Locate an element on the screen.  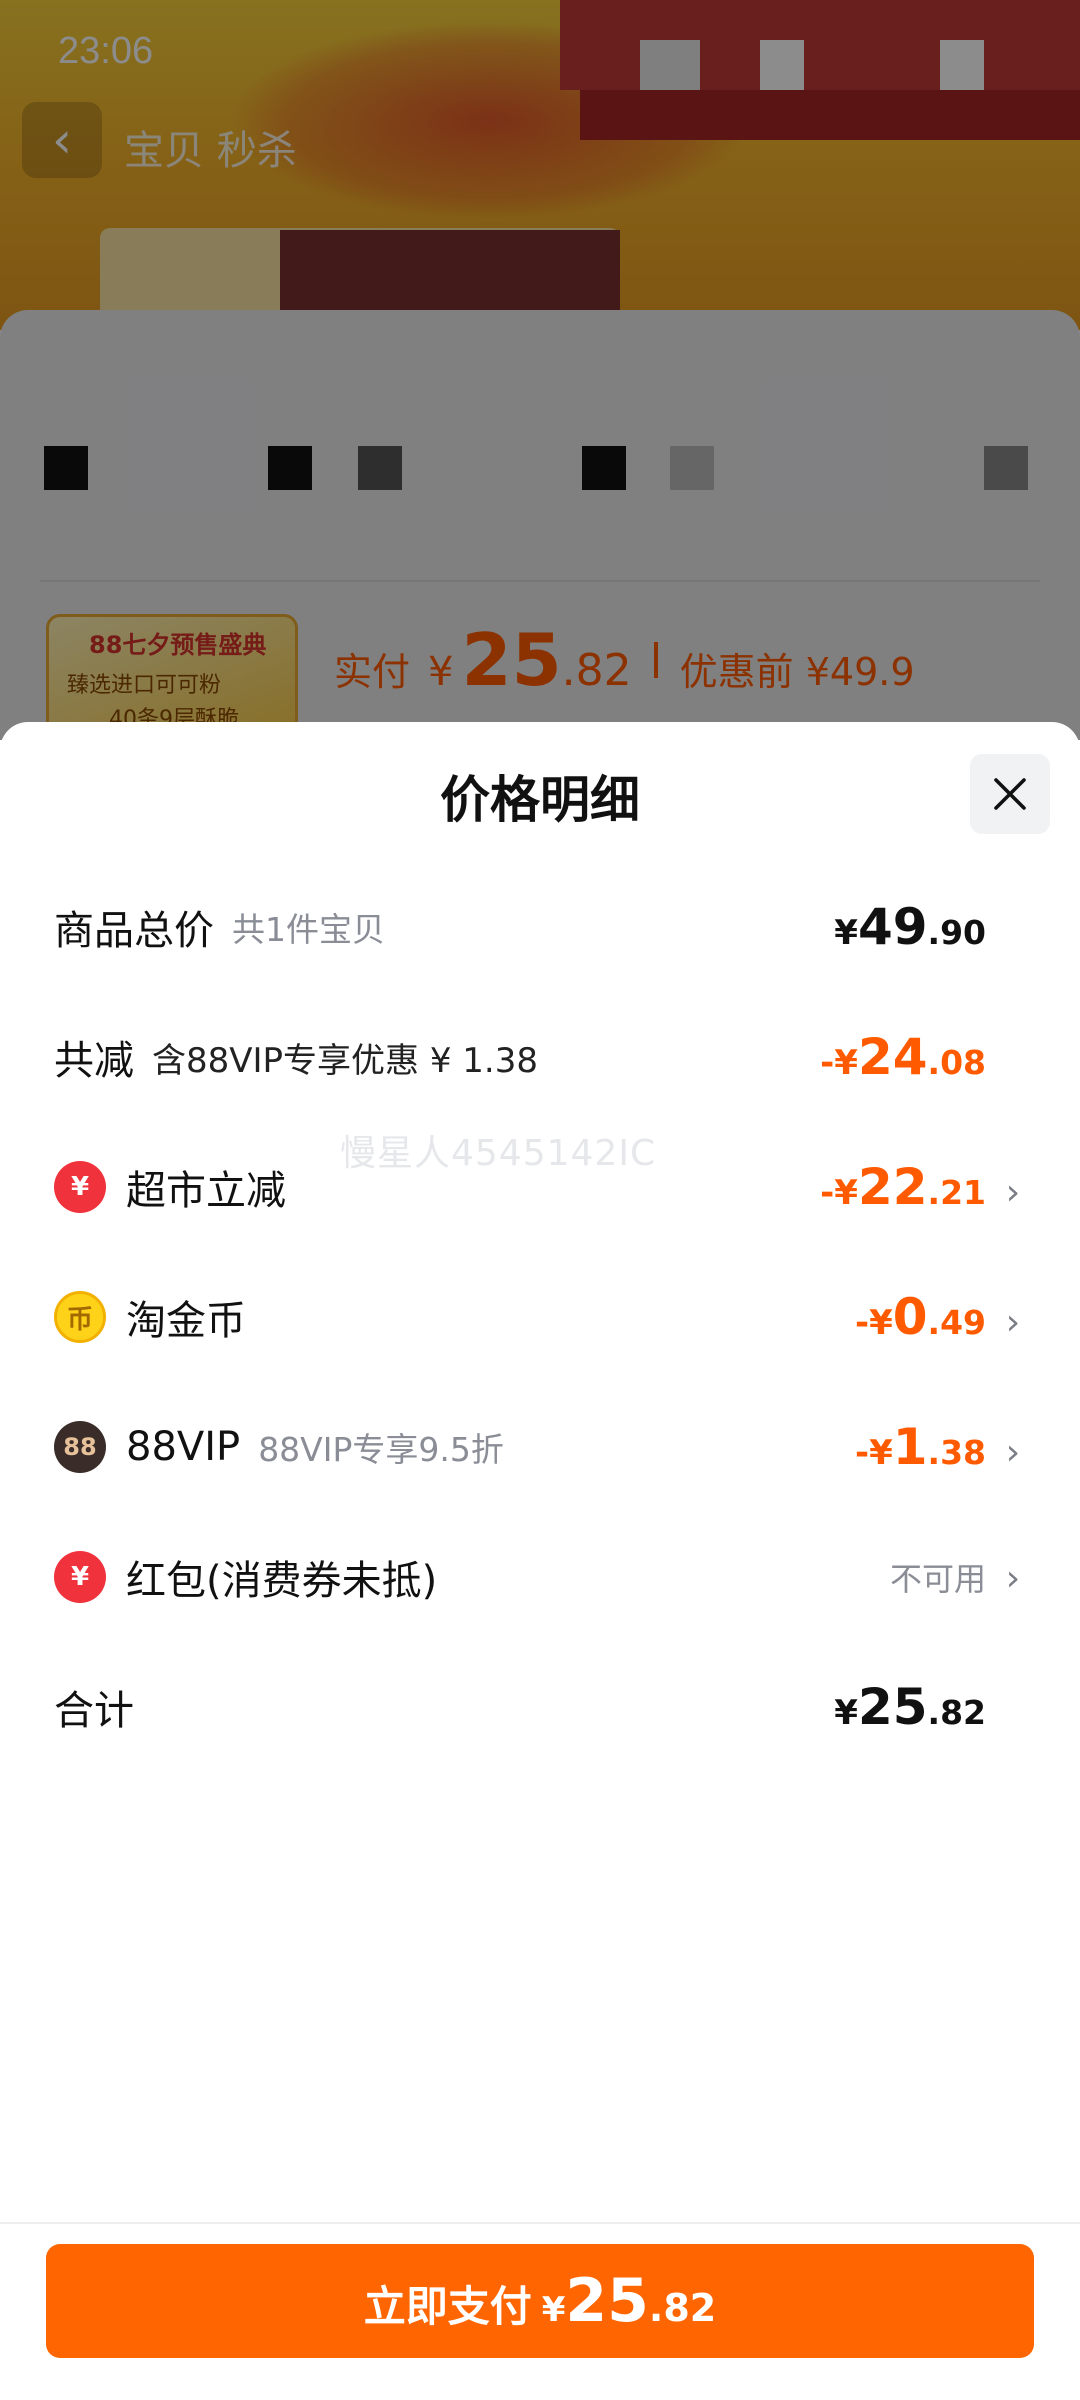
row-amount: -¥ 22 .21 › is located at coordinates (923, 1187).